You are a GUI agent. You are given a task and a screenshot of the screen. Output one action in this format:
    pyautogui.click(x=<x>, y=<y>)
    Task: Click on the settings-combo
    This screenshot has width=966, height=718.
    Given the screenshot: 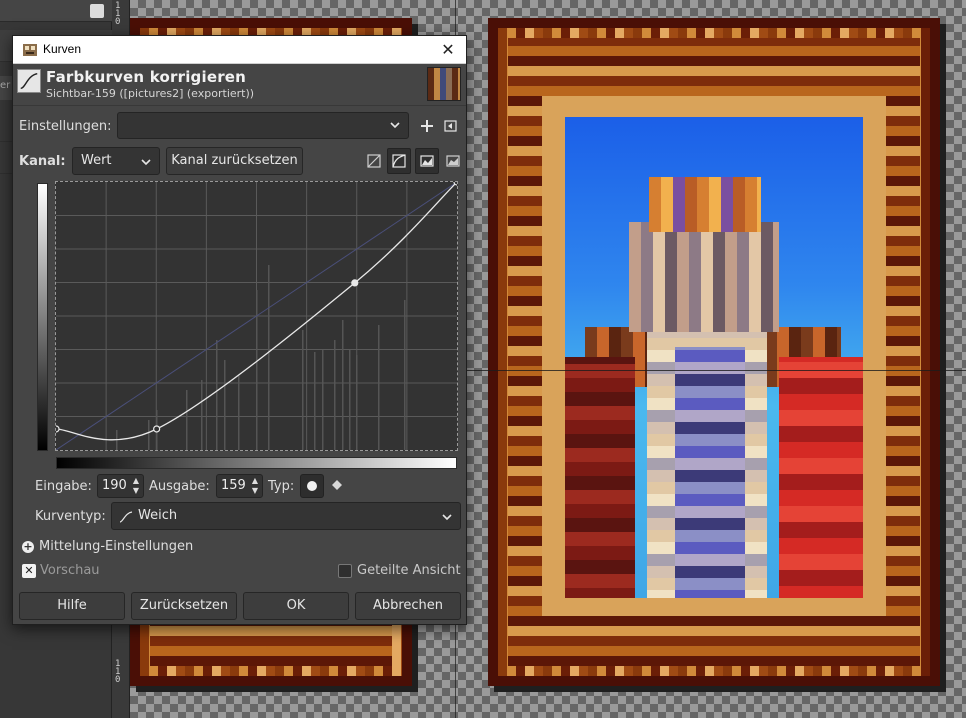 What is the action you would take?
    pyautogui.click(x=263, y=125)
    